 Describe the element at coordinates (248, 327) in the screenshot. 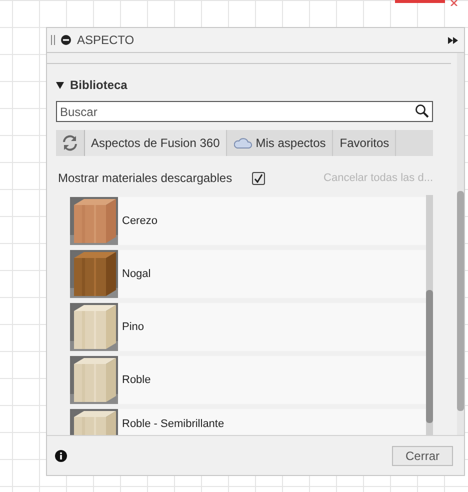

I see `material-item: Pino` at that location.